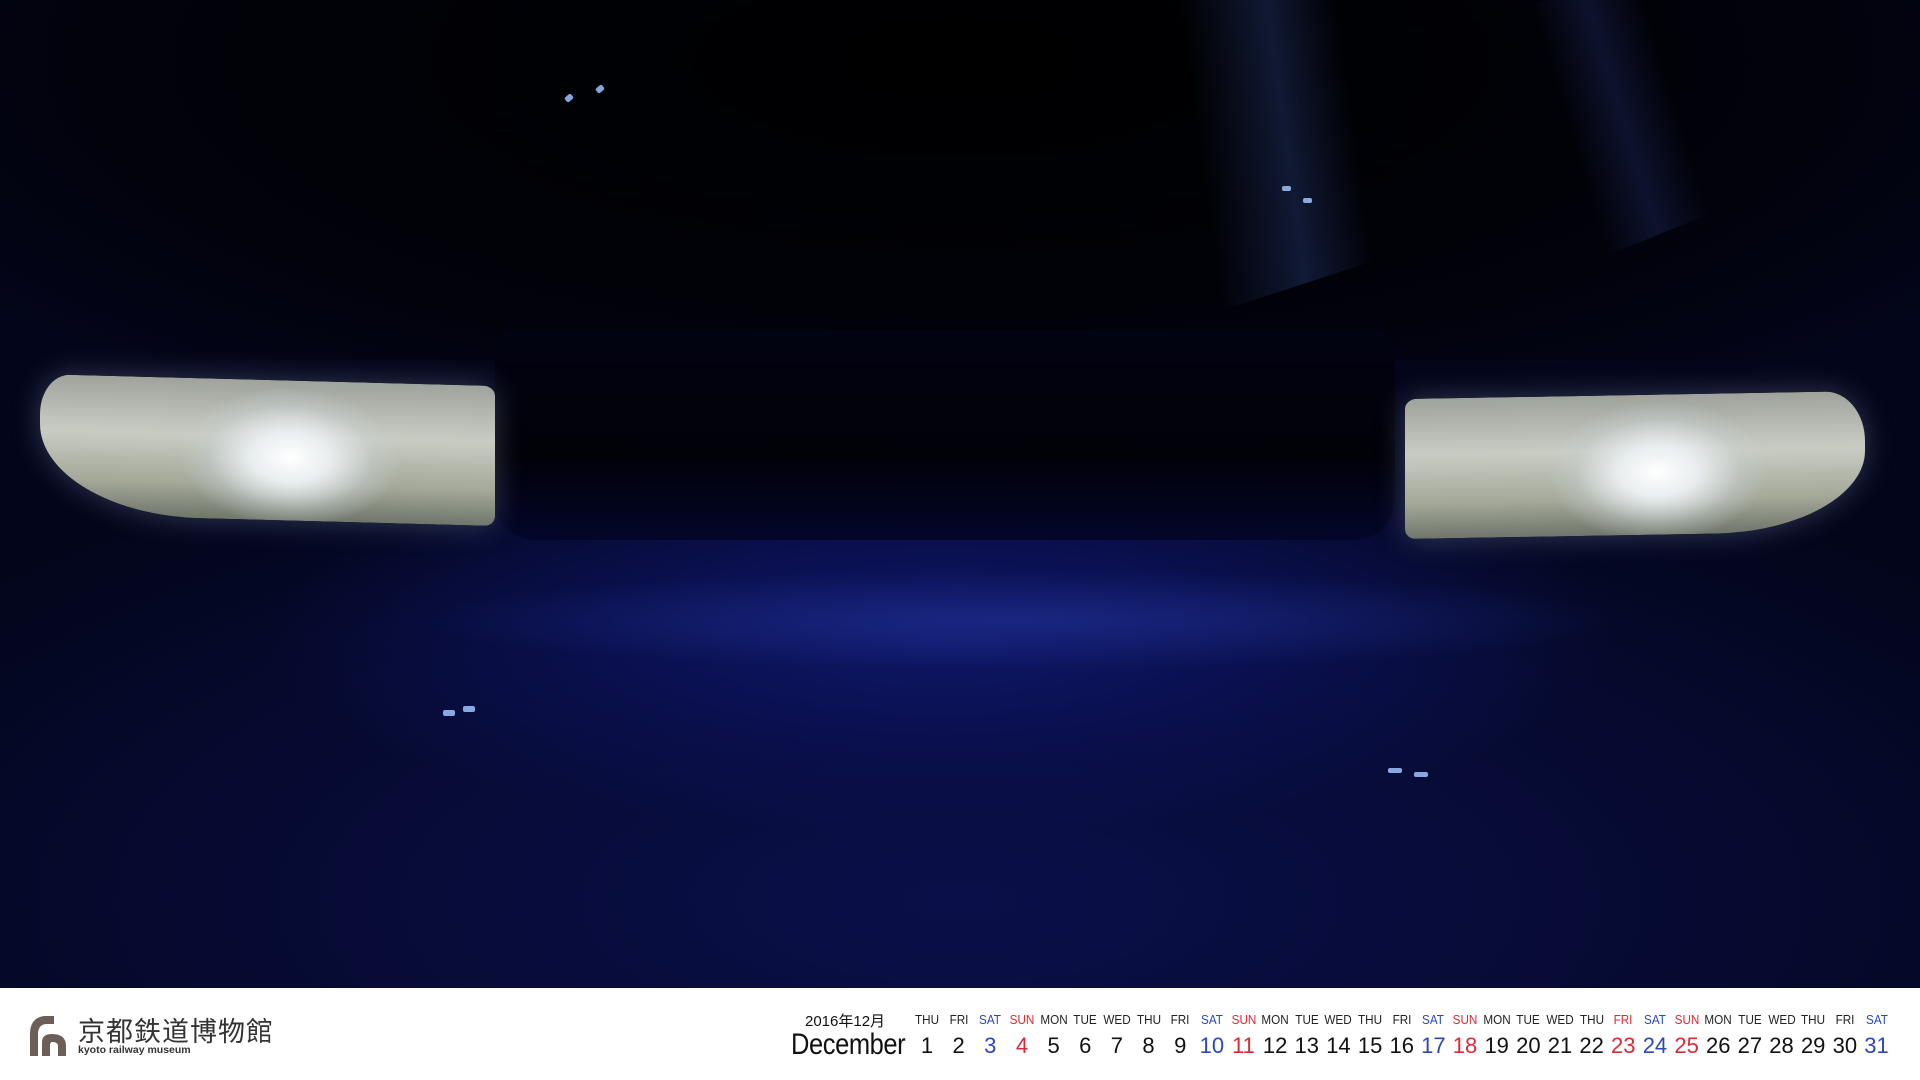 This screenshot has width=1920, height=1080. Describe the element at coordinates (149, 1036) in the screenshot. I see `museum-logo: 京都鉄道博物館 kyoto railway museum` at that location.